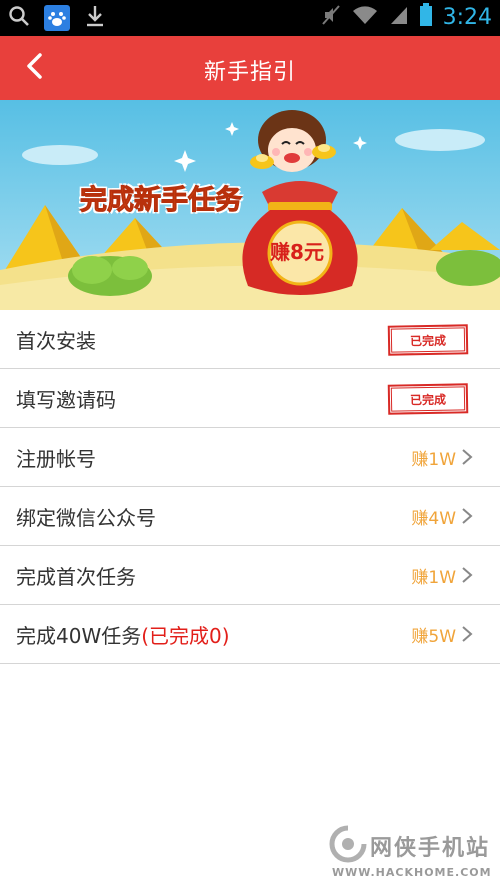 The width and height of the screenshot is (500, 889). Describe the element at coordinates (250, 18) in the screenshot. I see `status-bar: 3:24` at that location.